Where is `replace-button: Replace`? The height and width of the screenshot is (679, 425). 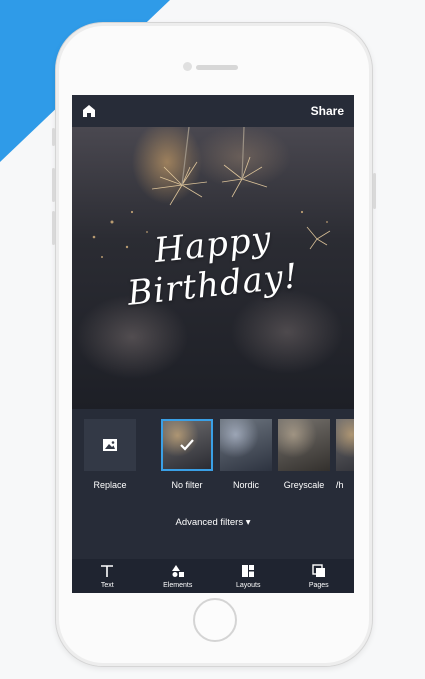 replace-button: Replace is located at coordinates (110, 459).